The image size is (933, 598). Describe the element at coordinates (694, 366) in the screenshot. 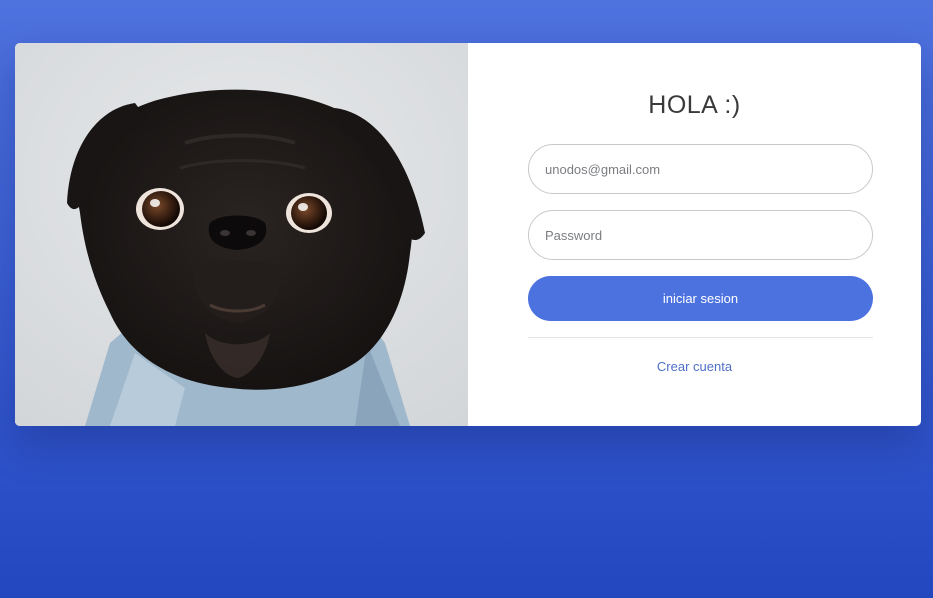

I see `create-account-link: Crear cuenta` at that location.